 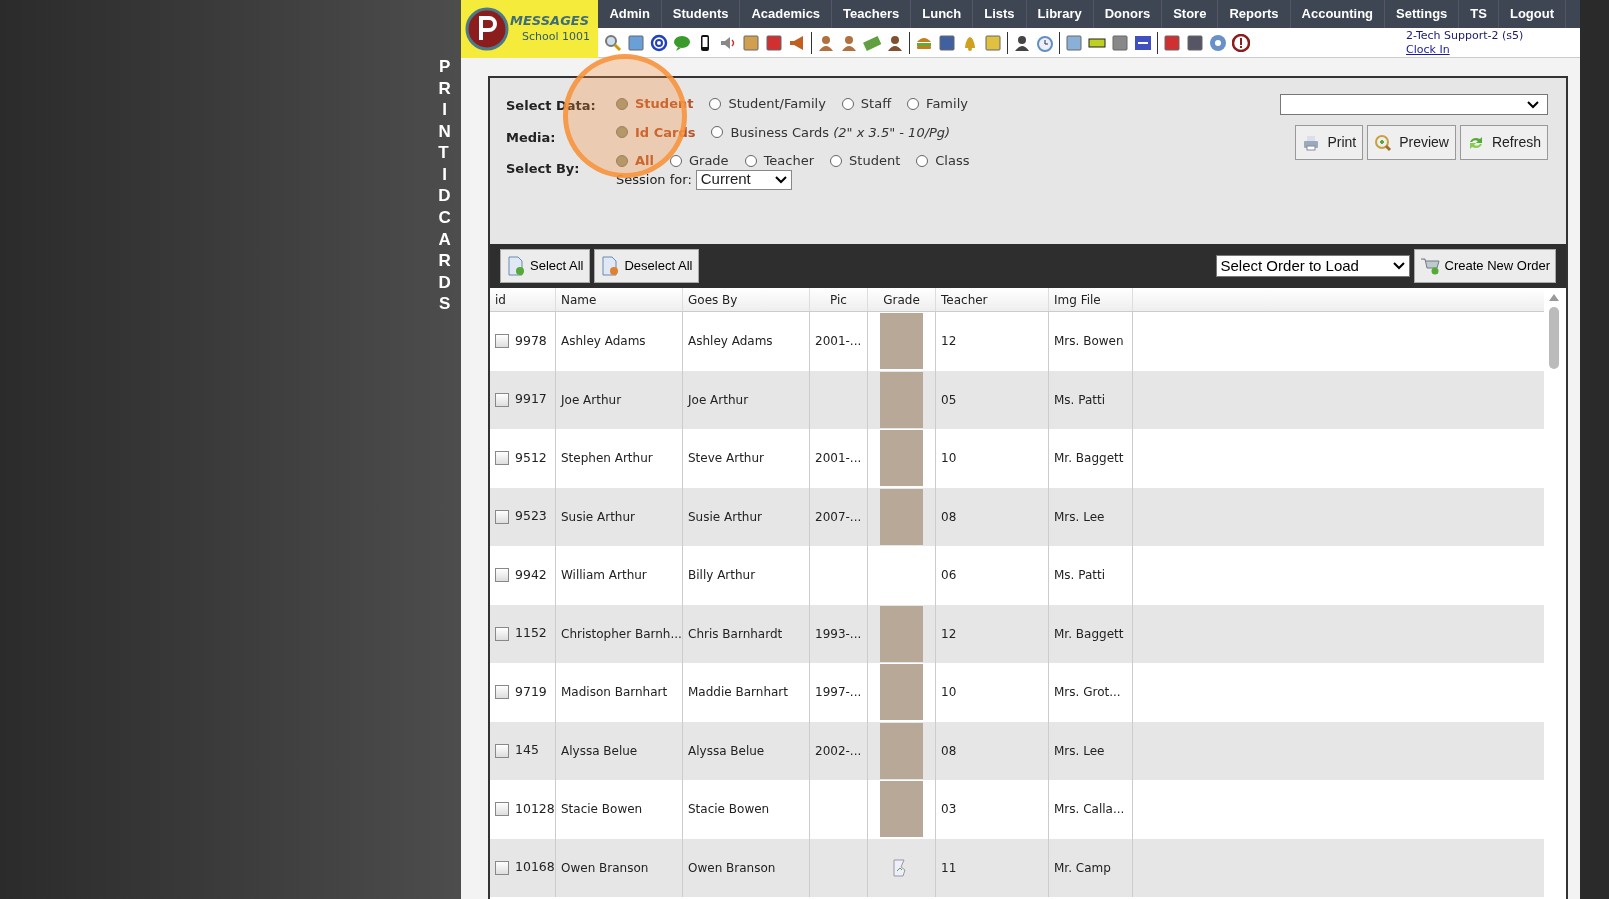 I want to click on grade-cell: 12, so click(x=992, y=341).